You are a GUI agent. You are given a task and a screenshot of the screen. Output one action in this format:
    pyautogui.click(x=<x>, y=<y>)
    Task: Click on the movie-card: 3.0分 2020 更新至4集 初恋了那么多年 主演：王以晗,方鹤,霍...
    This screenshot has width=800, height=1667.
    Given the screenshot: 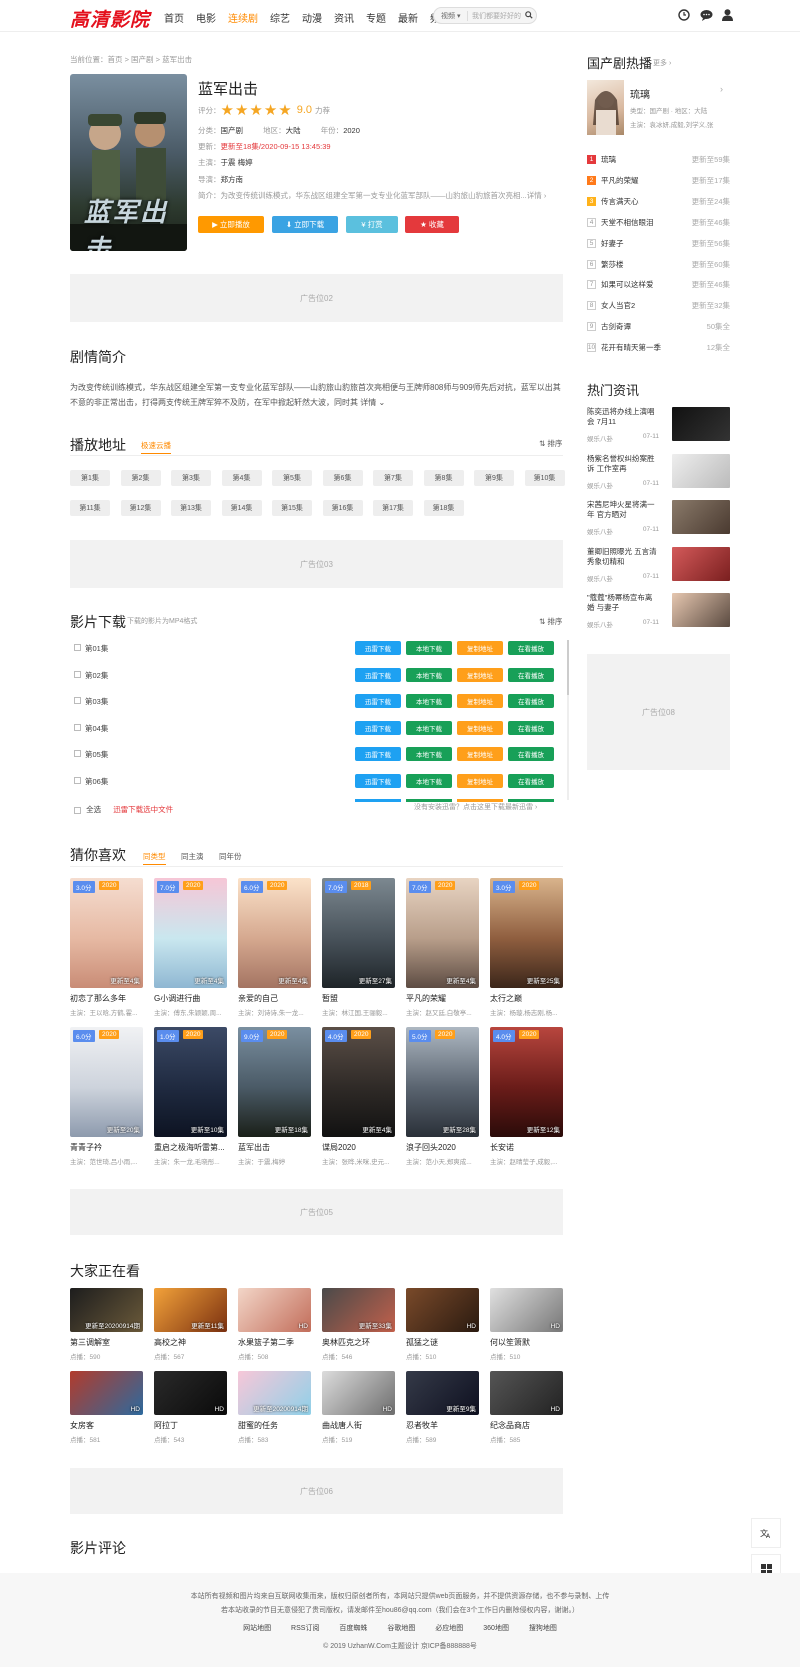 What is the action you would take?
    pyautogui.click(x=106, y=947)
    